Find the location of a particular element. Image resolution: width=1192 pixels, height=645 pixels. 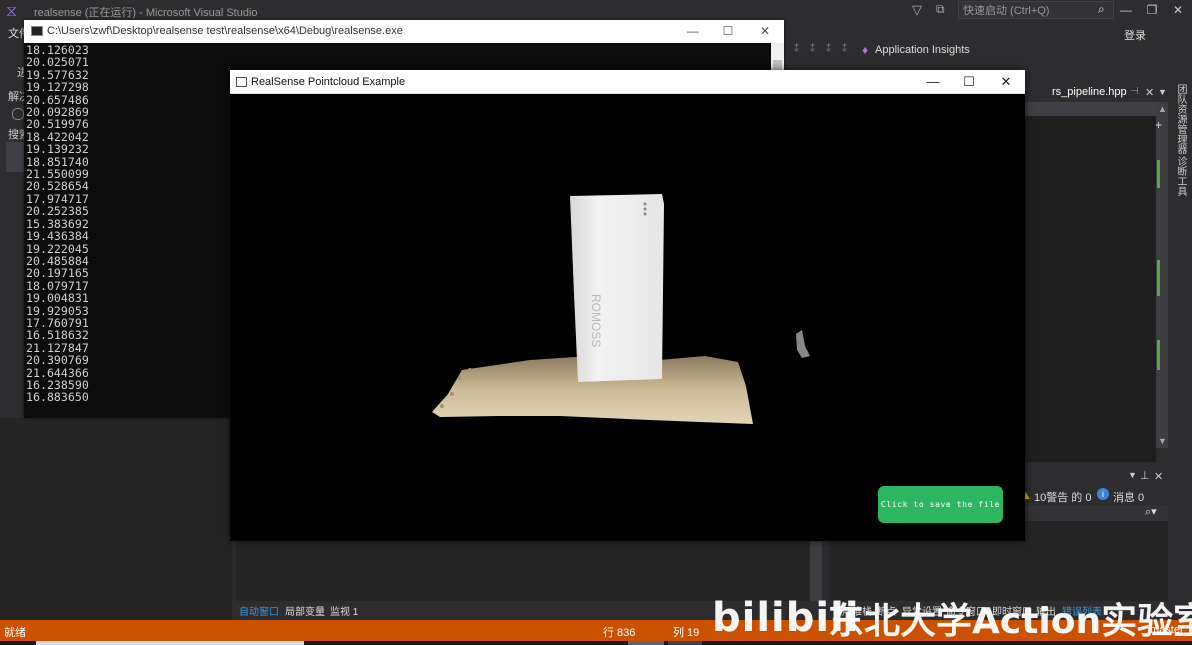

console-line: 20.390769 is located at coordinates (57, 360).